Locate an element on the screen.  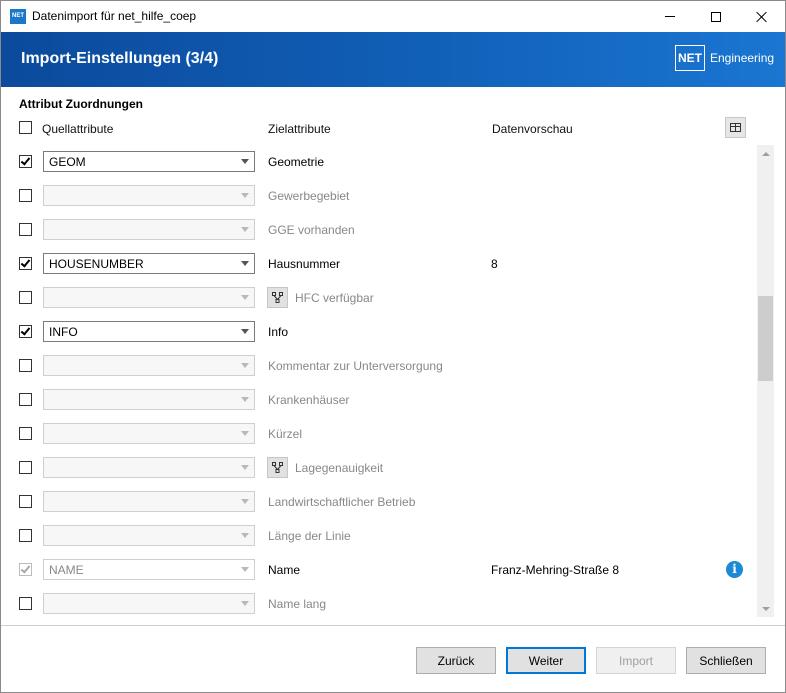
scroll-thumb is located at coordinates (765, 338).